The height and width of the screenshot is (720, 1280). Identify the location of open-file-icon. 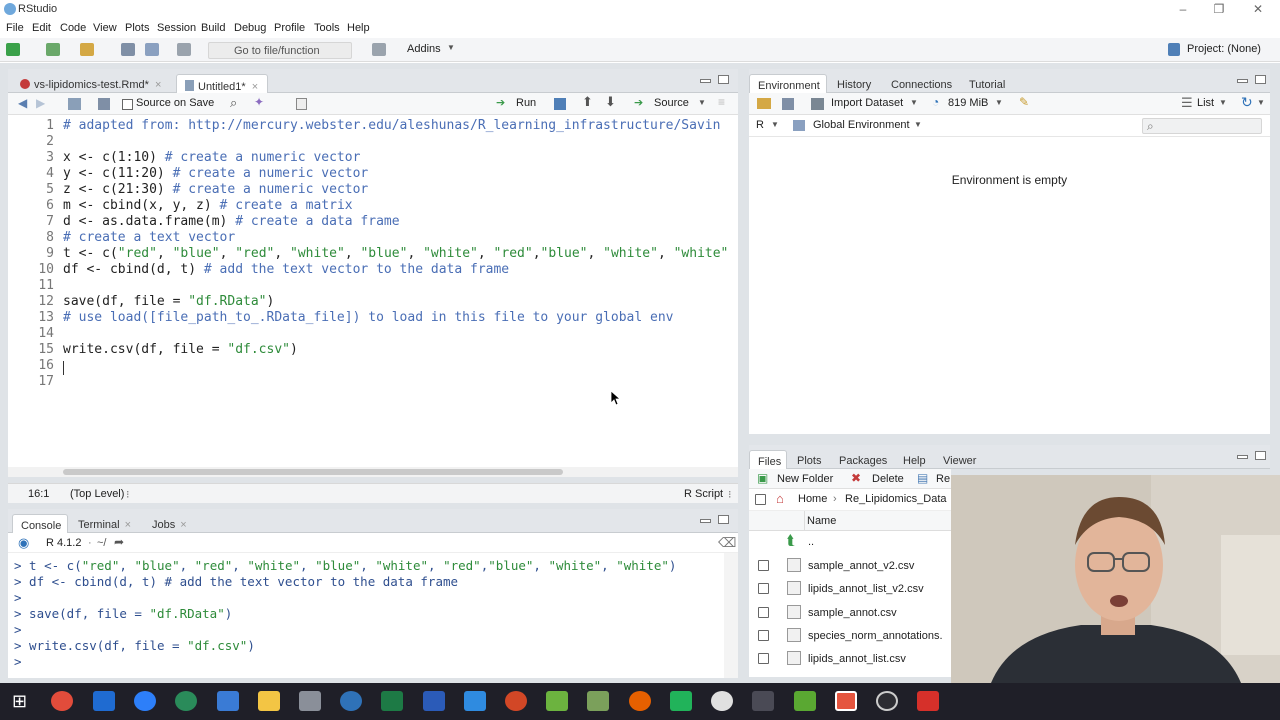
(87, 49).